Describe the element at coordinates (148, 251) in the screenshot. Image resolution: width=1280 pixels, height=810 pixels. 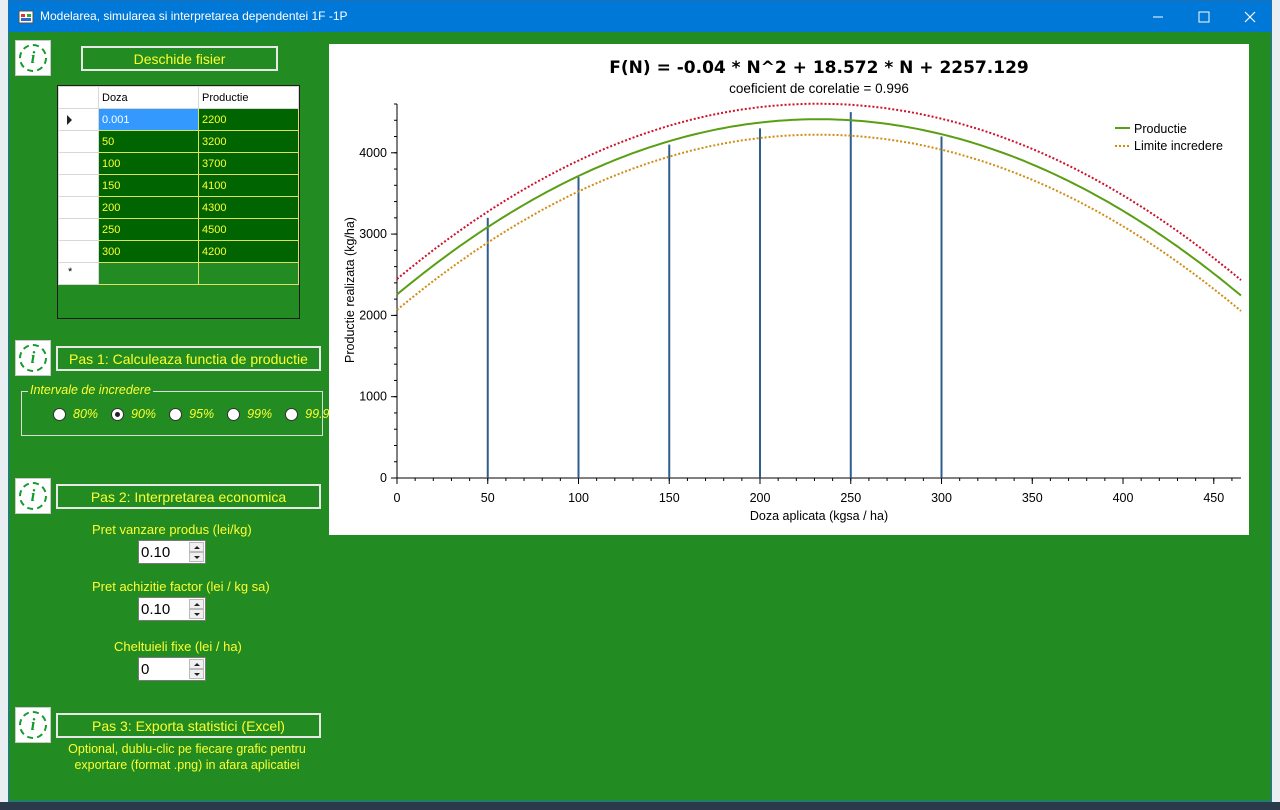
I see `cell-doza: 300` at that location.